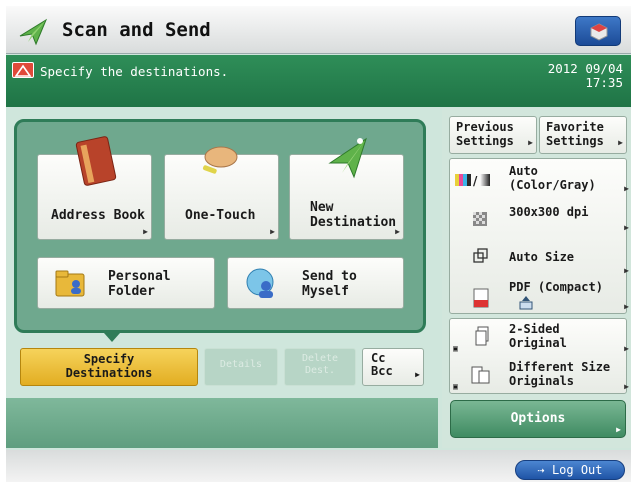 The width and height of the screenshot is (637, 483). What do you see at coordinates (325, 291) in the screenshot?
I see `send-to-myself-line2: Myself` at bounding box center [325, 291].